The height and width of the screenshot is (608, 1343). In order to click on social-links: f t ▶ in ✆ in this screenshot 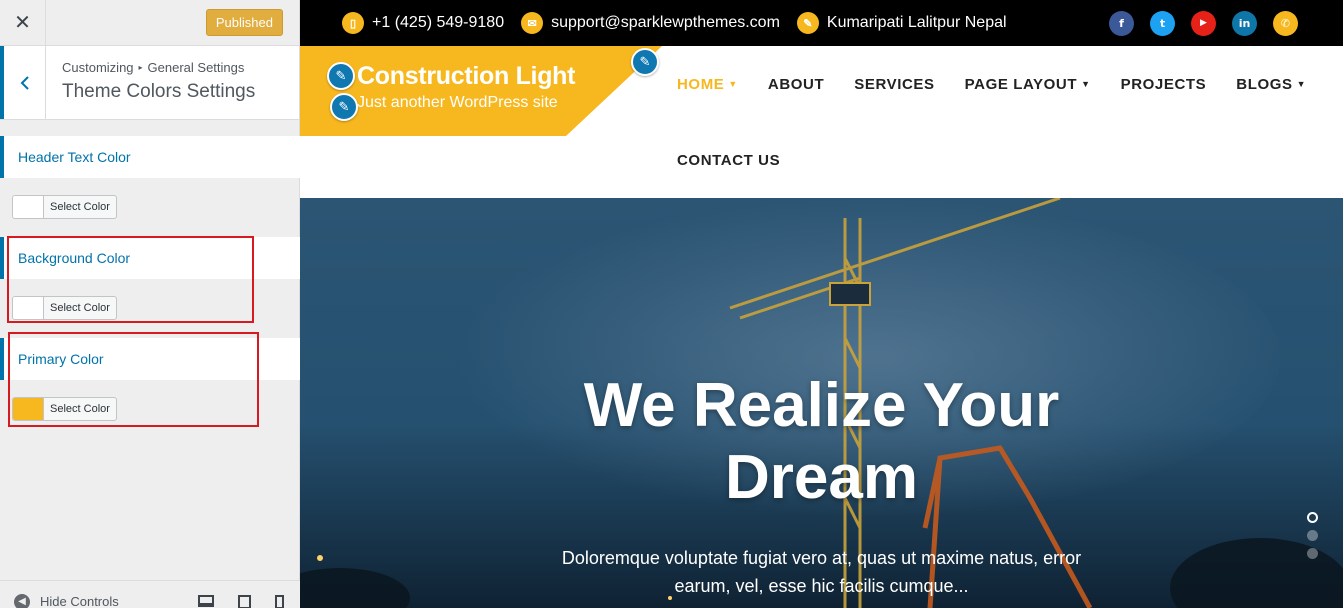, I will do `click(1226, 23)`.